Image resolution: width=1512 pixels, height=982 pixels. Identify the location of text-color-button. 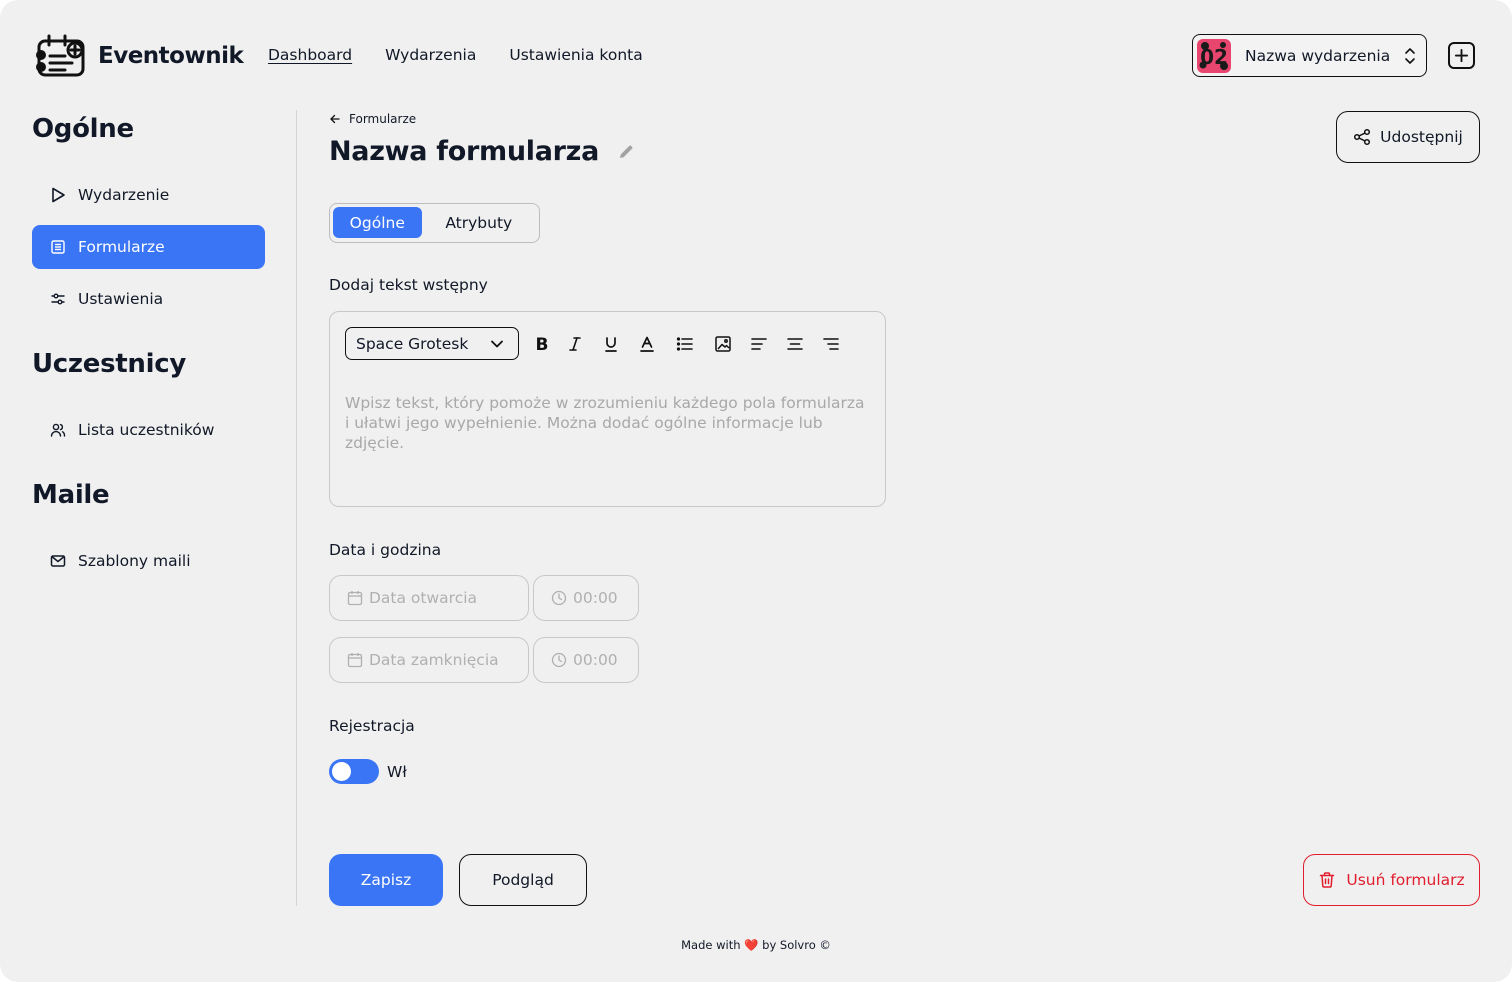
(647, 344).